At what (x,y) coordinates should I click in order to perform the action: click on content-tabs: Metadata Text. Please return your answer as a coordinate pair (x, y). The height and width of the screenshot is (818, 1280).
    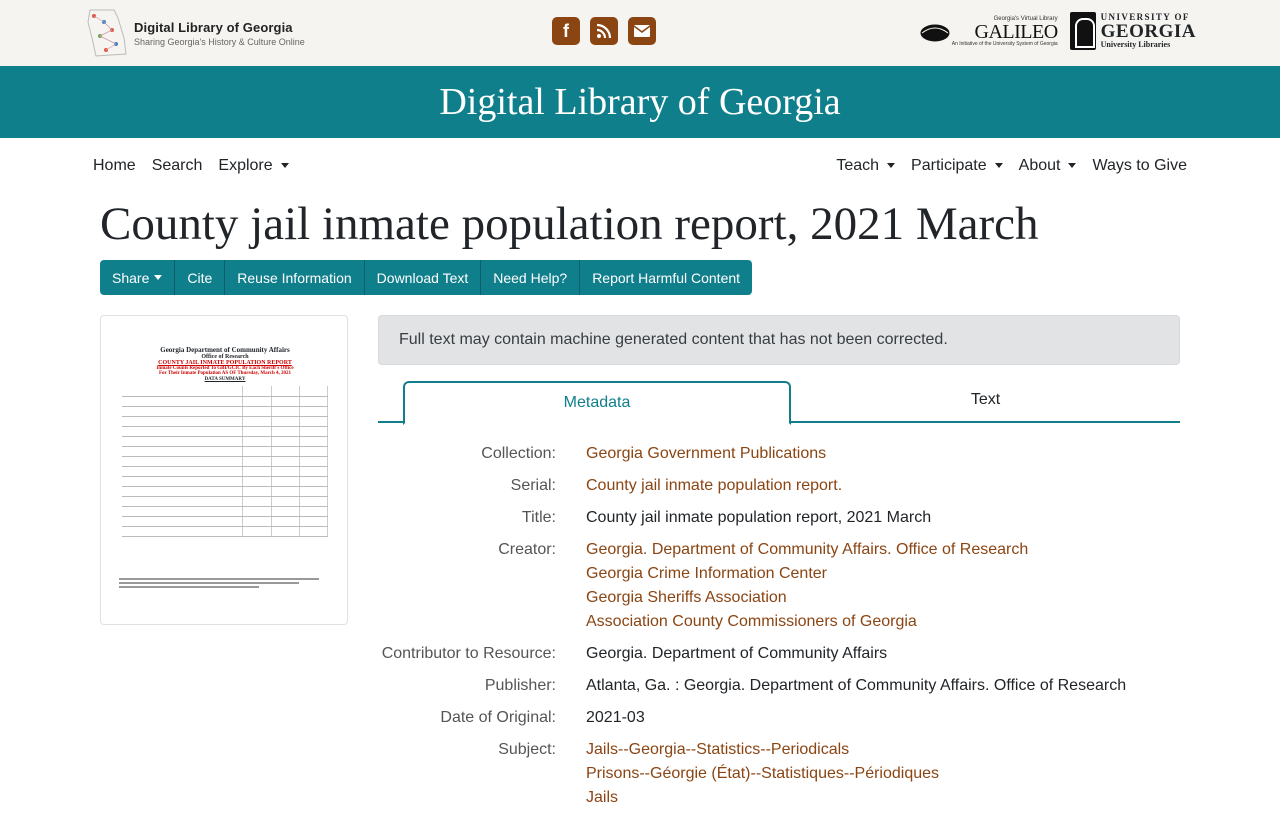
    Looking at the image, I should click on (779, 403).